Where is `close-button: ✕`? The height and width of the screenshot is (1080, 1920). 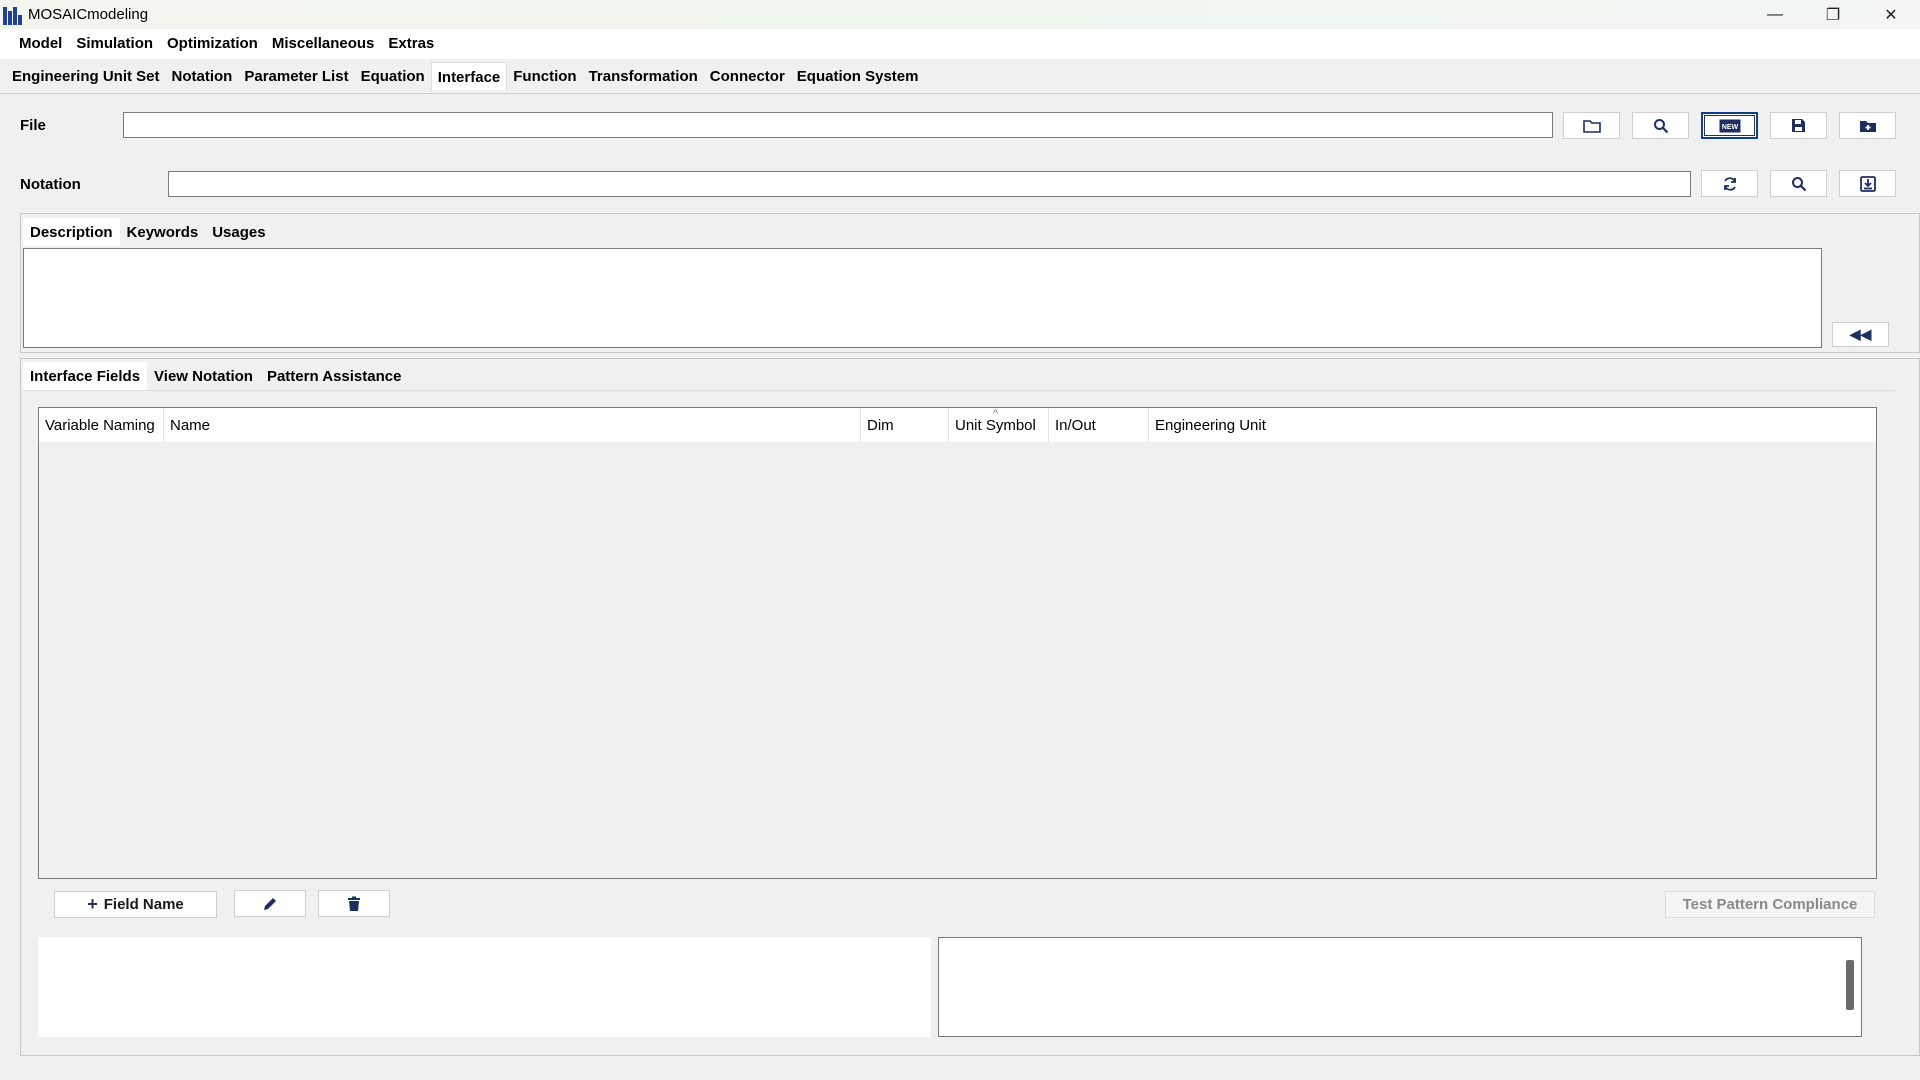
close-button: ✕ is located at coordinates (1891, 14).